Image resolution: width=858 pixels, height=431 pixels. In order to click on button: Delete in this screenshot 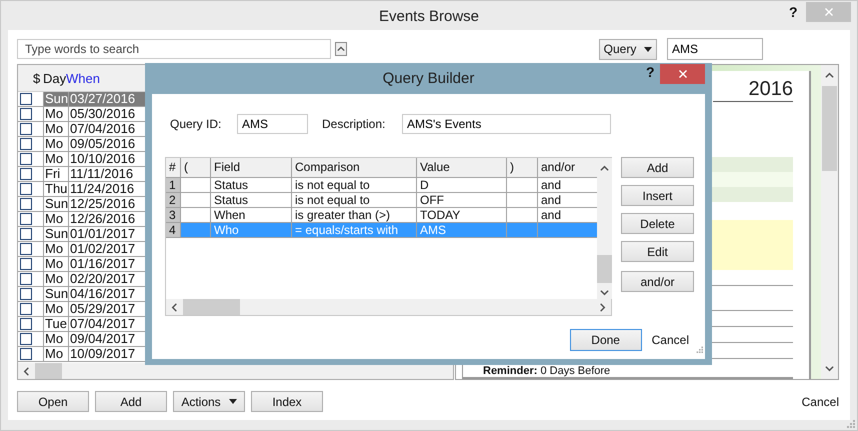, I will do `click(657, 223)`.